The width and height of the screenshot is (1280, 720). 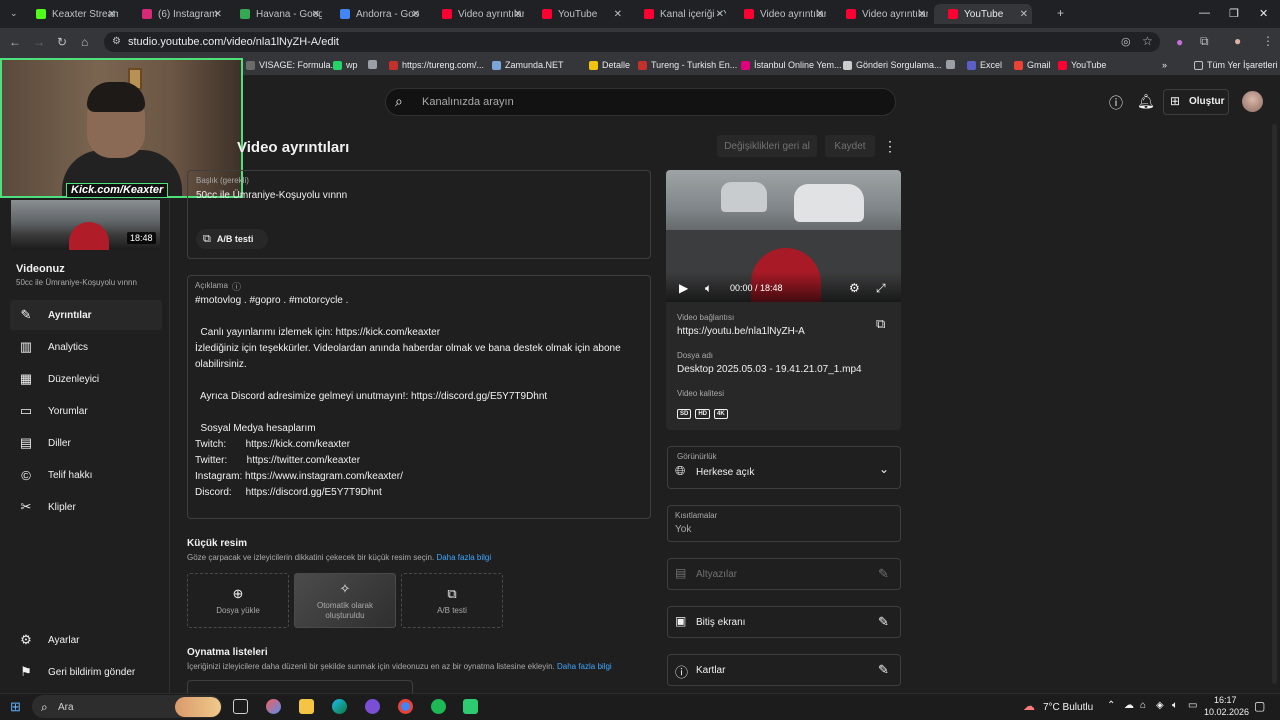 I want to click on sidebar-item-düzenleyici: ▦ Düzenleyici, so click(x=86, y=379).